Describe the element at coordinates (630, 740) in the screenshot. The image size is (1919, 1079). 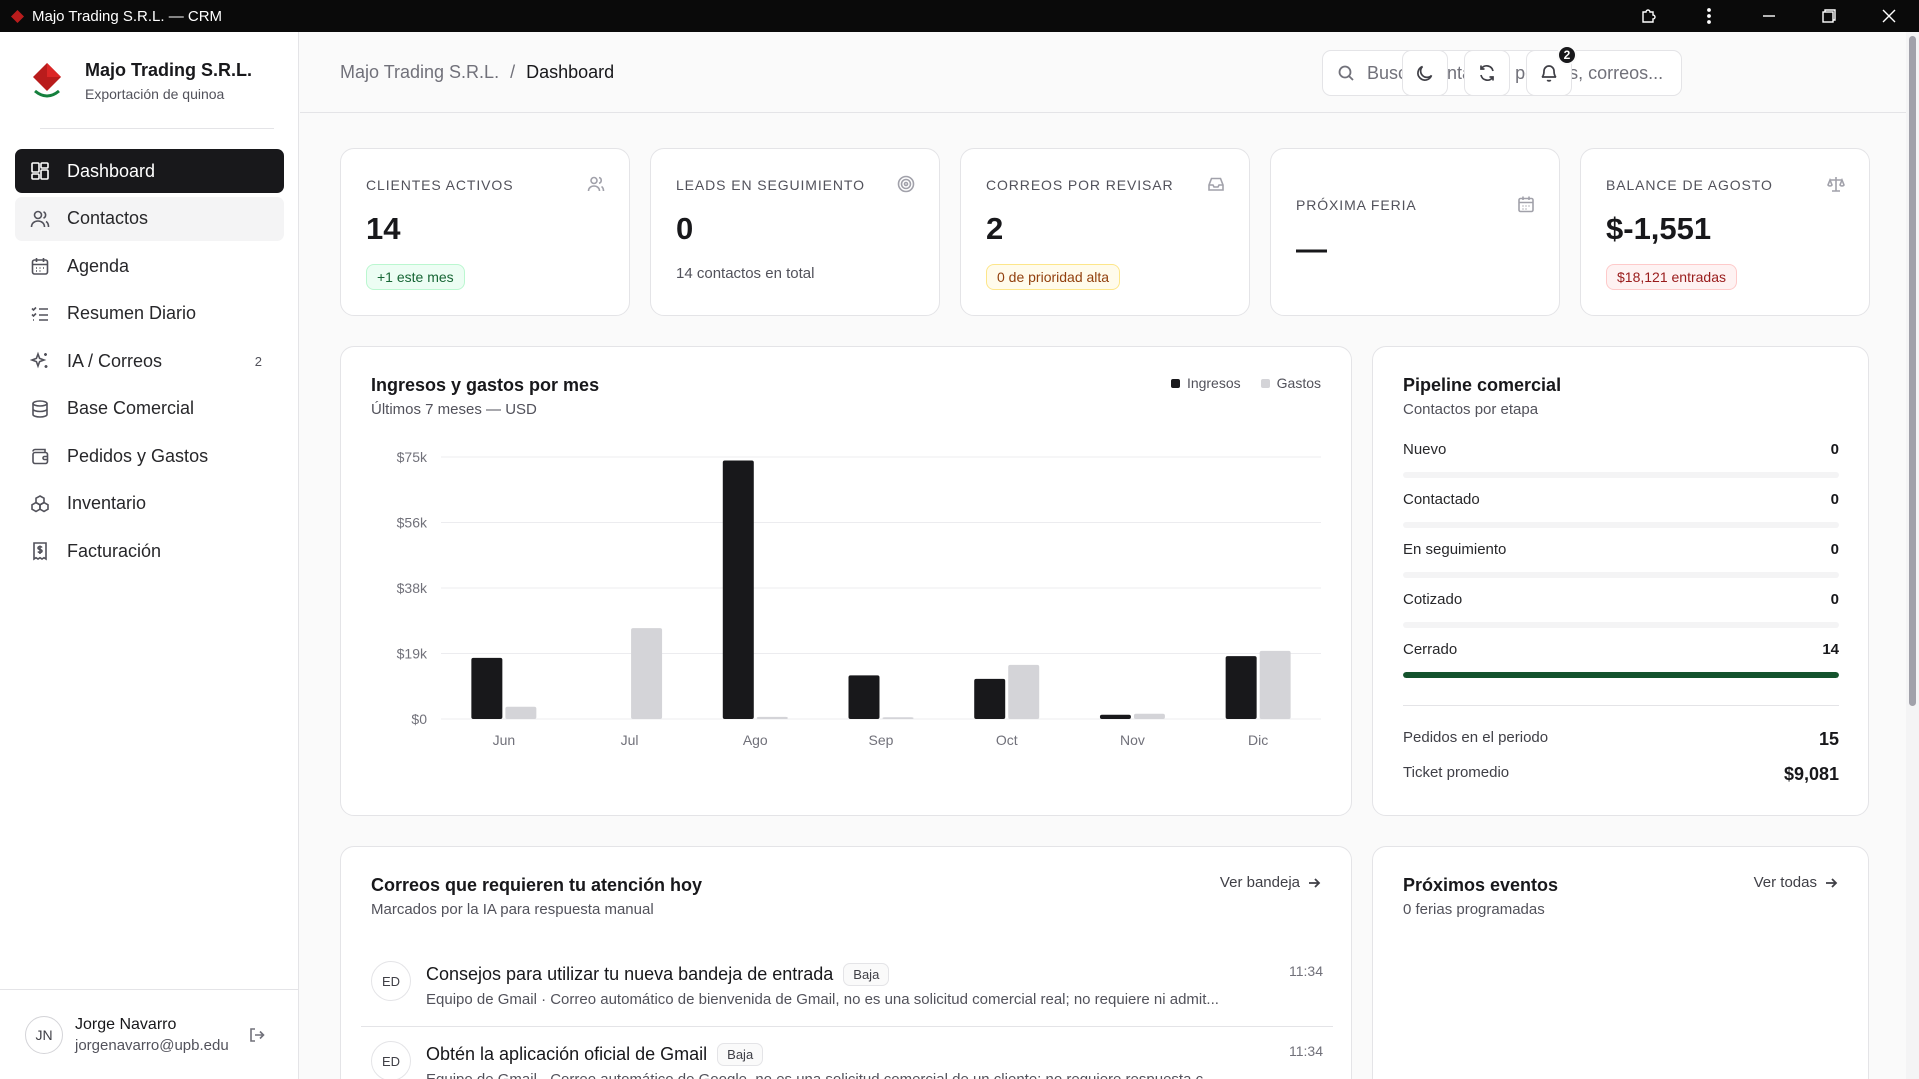
I see `x-tick-label: Jul` at that location.